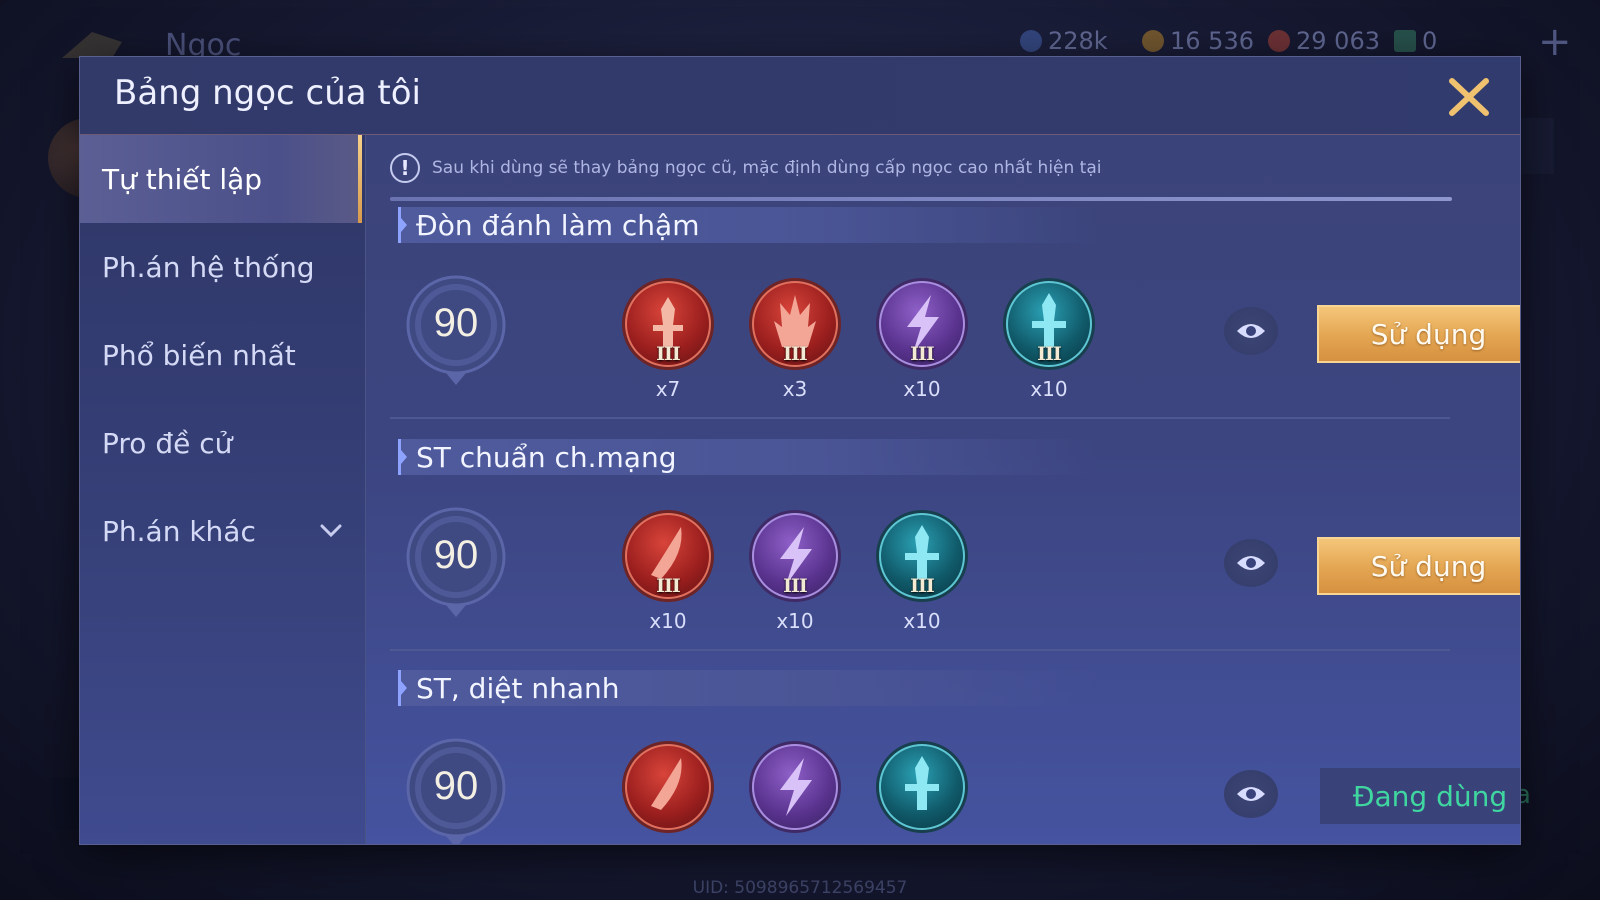  Describe the element at coordinates (668, 341) in the screenshot. I see `rune-gem: III x7` at that location.